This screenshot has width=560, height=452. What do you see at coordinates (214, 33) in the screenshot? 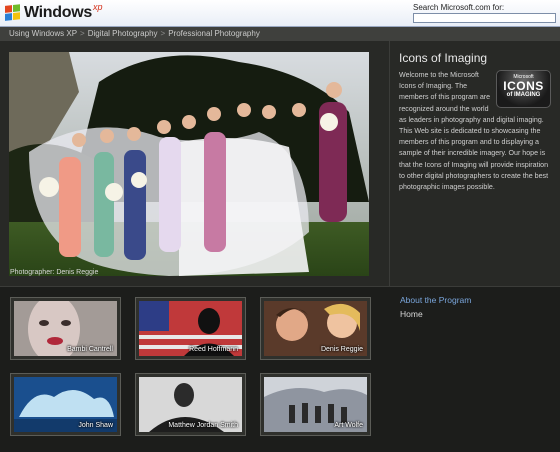
I see `breadcrumb-item-professional-photography: Professional Photography` at bounding box center [214, 33].